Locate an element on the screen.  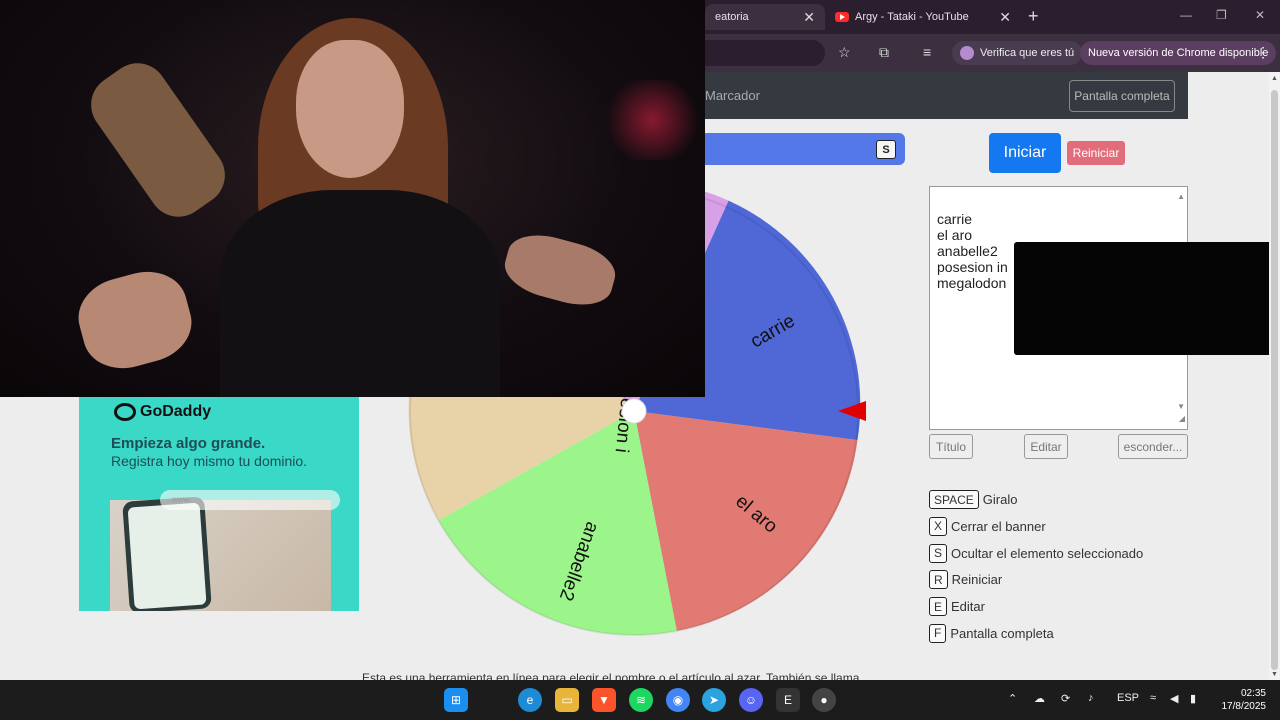
window-close-icon: ✕ is located at coordinates (1260, 15).